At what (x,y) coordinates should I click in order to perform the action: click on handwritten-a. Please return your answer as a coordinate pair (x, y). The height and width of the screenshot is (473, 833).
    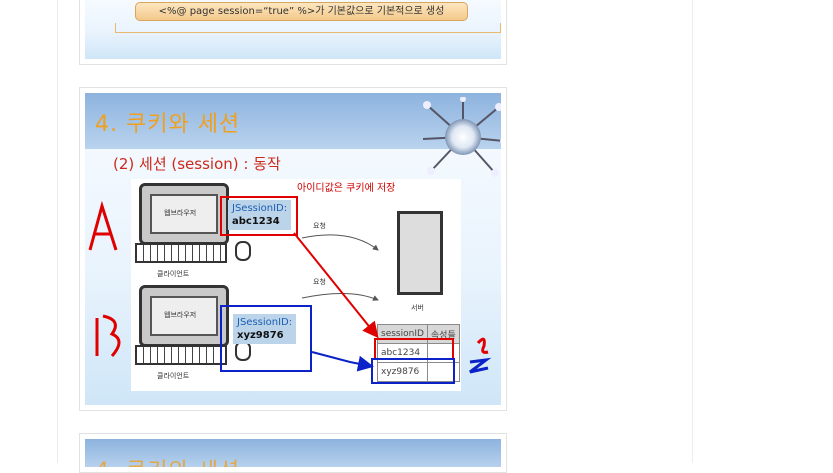
    Looking at the image, I should click on (103, 225).